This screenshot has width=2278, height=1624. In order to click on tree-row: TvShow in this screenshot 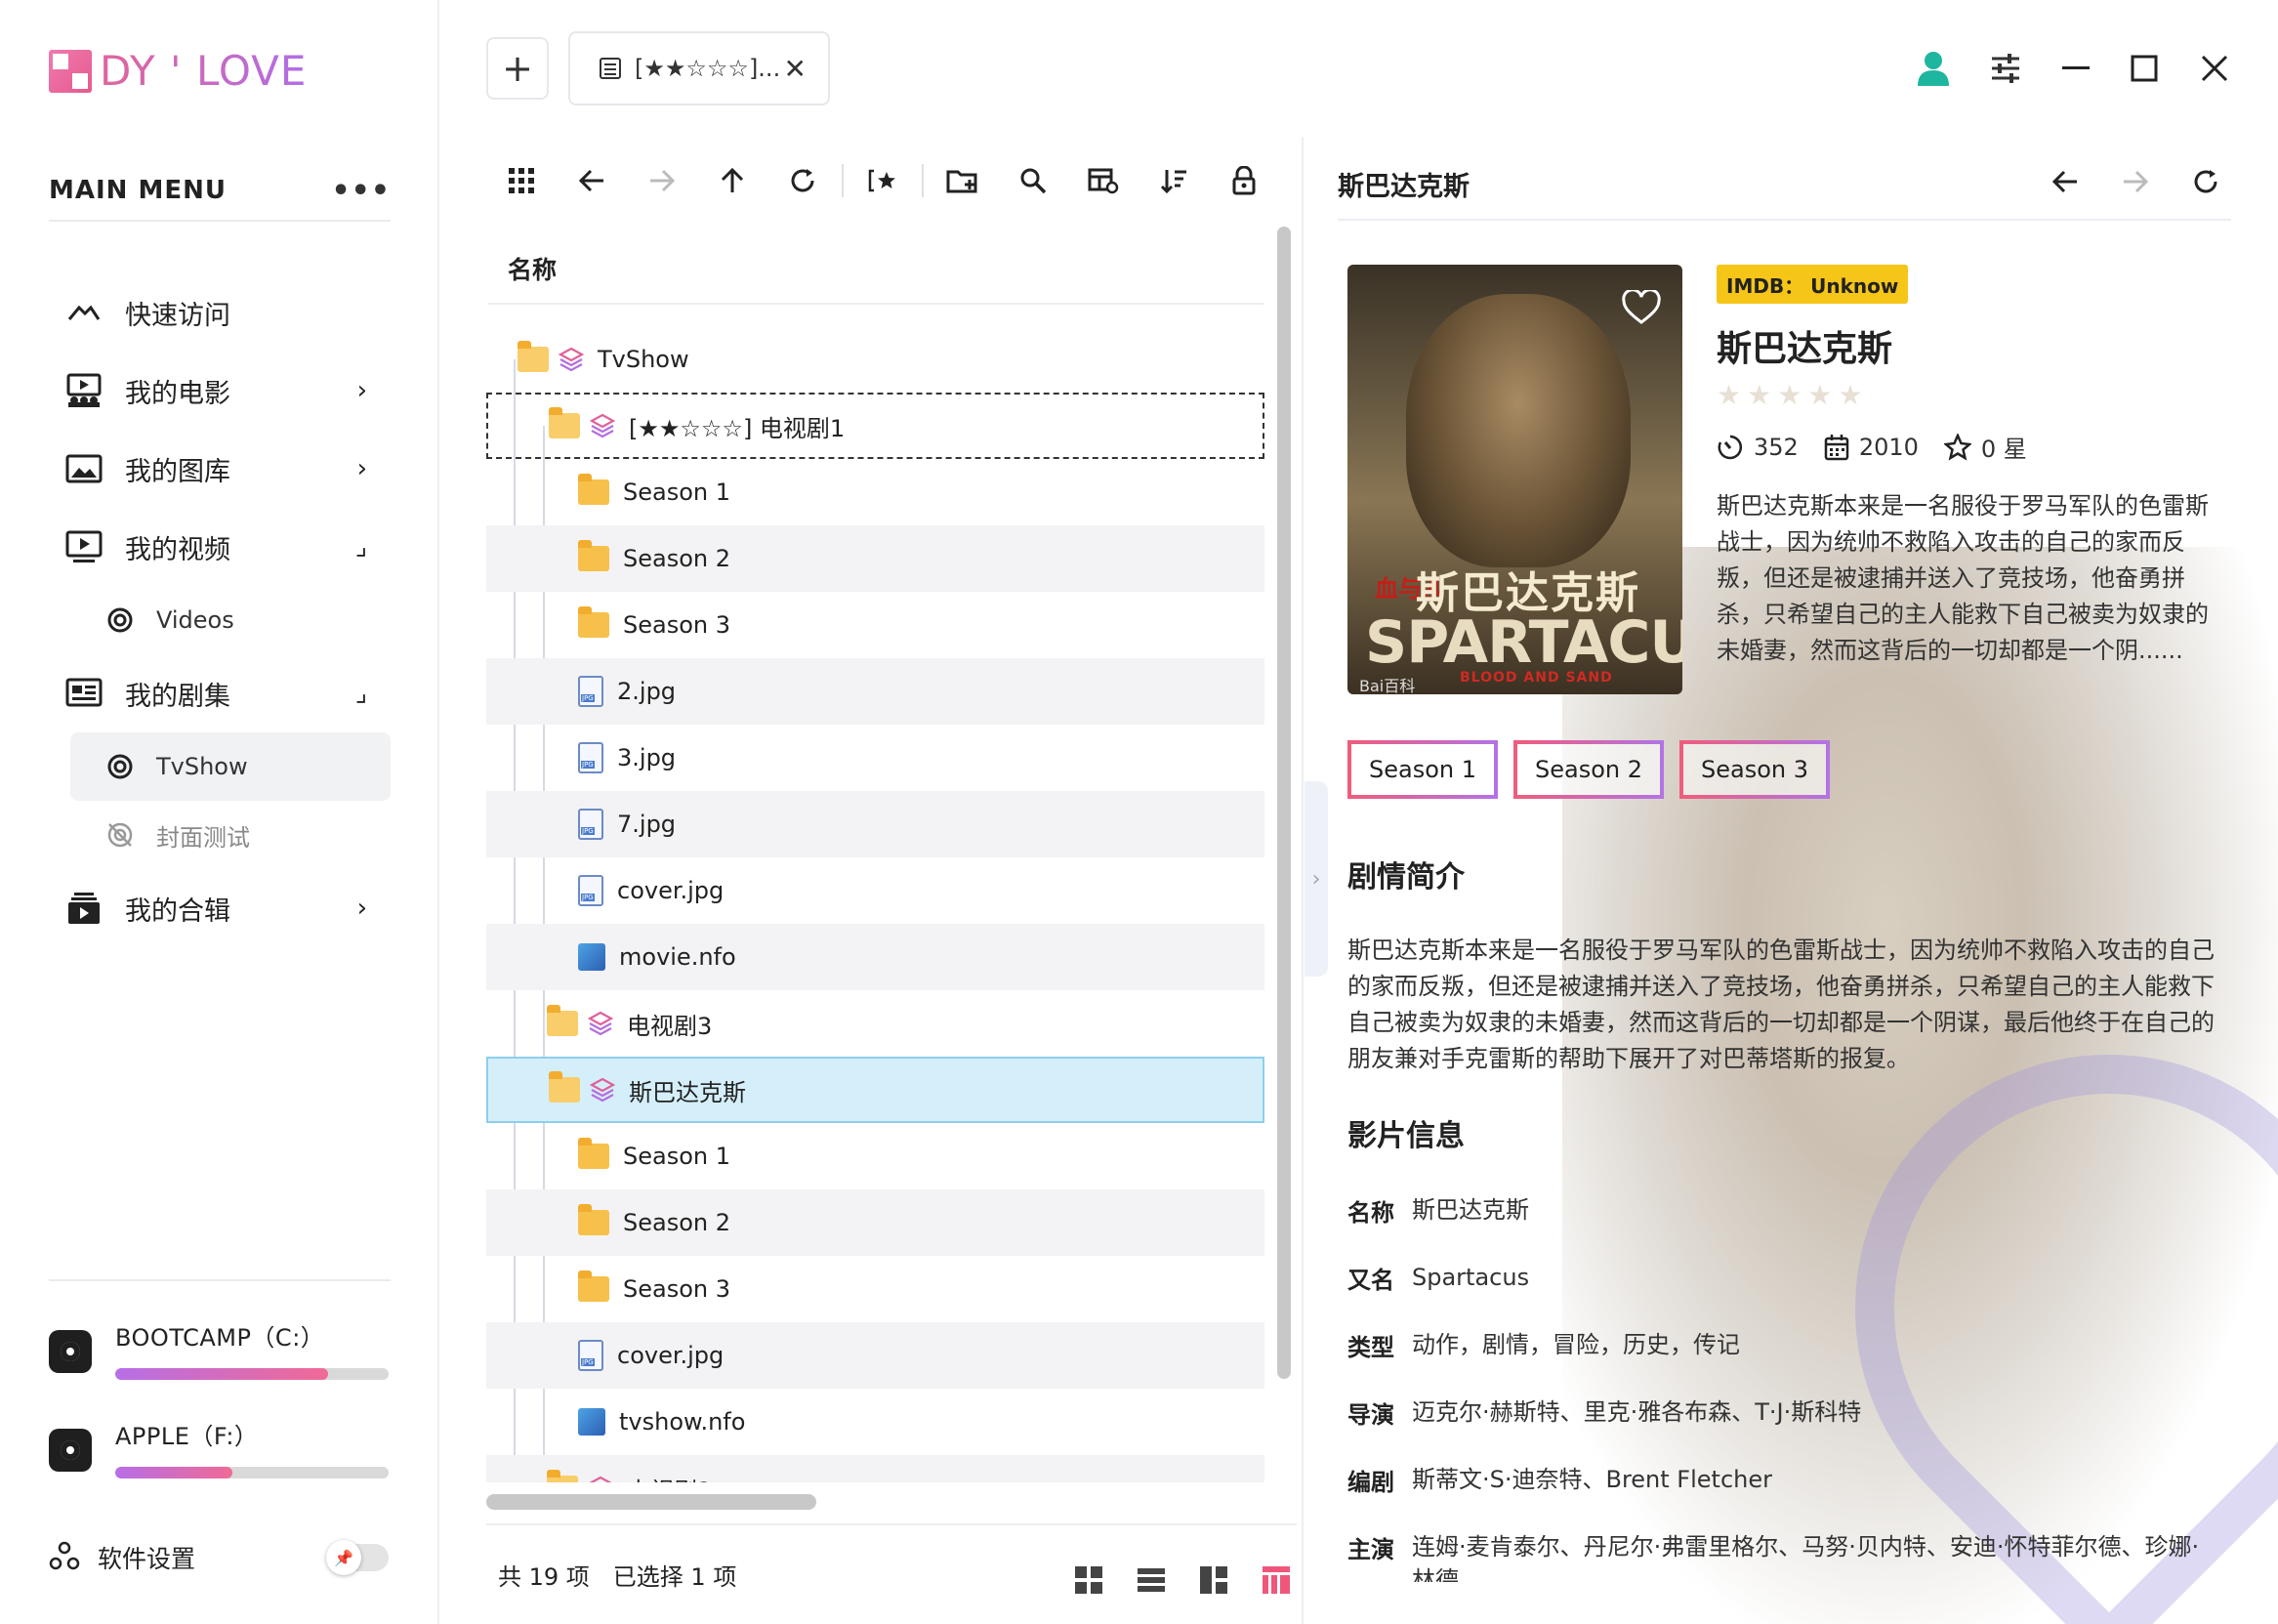, I will do `click(875, 359)`.